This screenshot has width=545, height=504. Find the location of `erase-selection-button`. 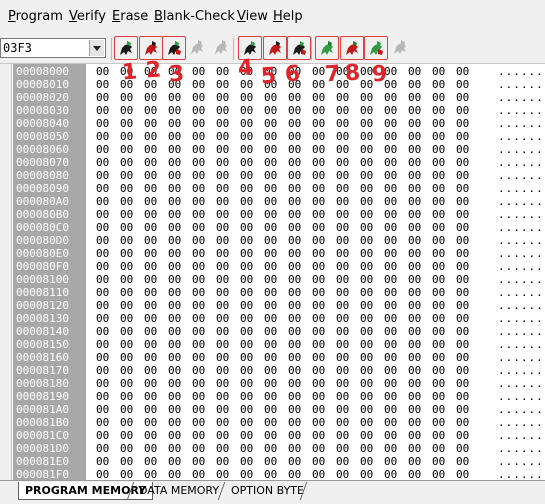

erase-selection-button is located at coordinates (352, 48).